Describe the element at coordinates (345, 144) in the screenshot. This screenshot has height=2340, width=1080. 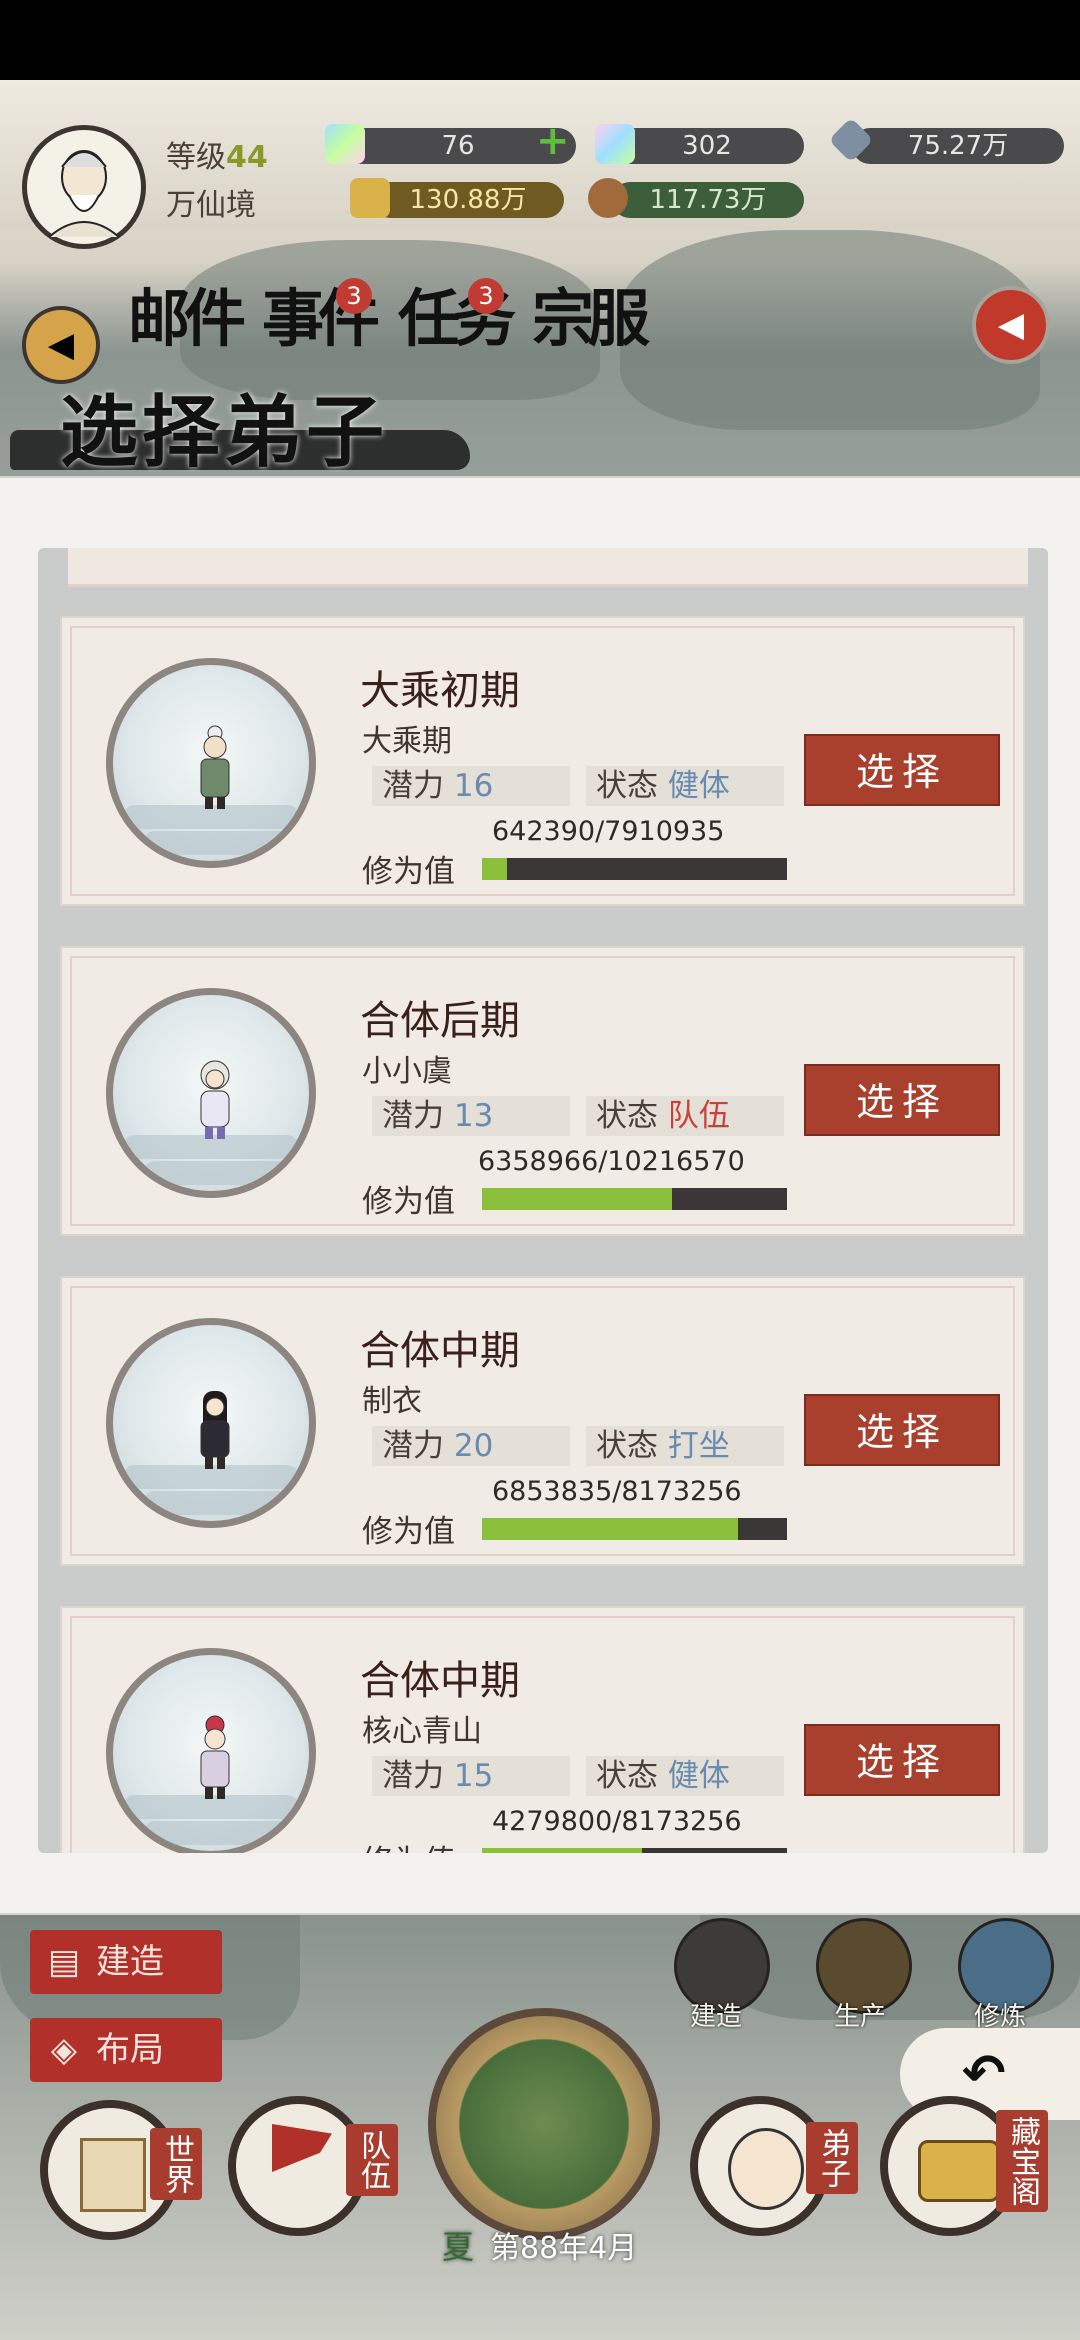
I see `spirit-stone-icon` at that location.